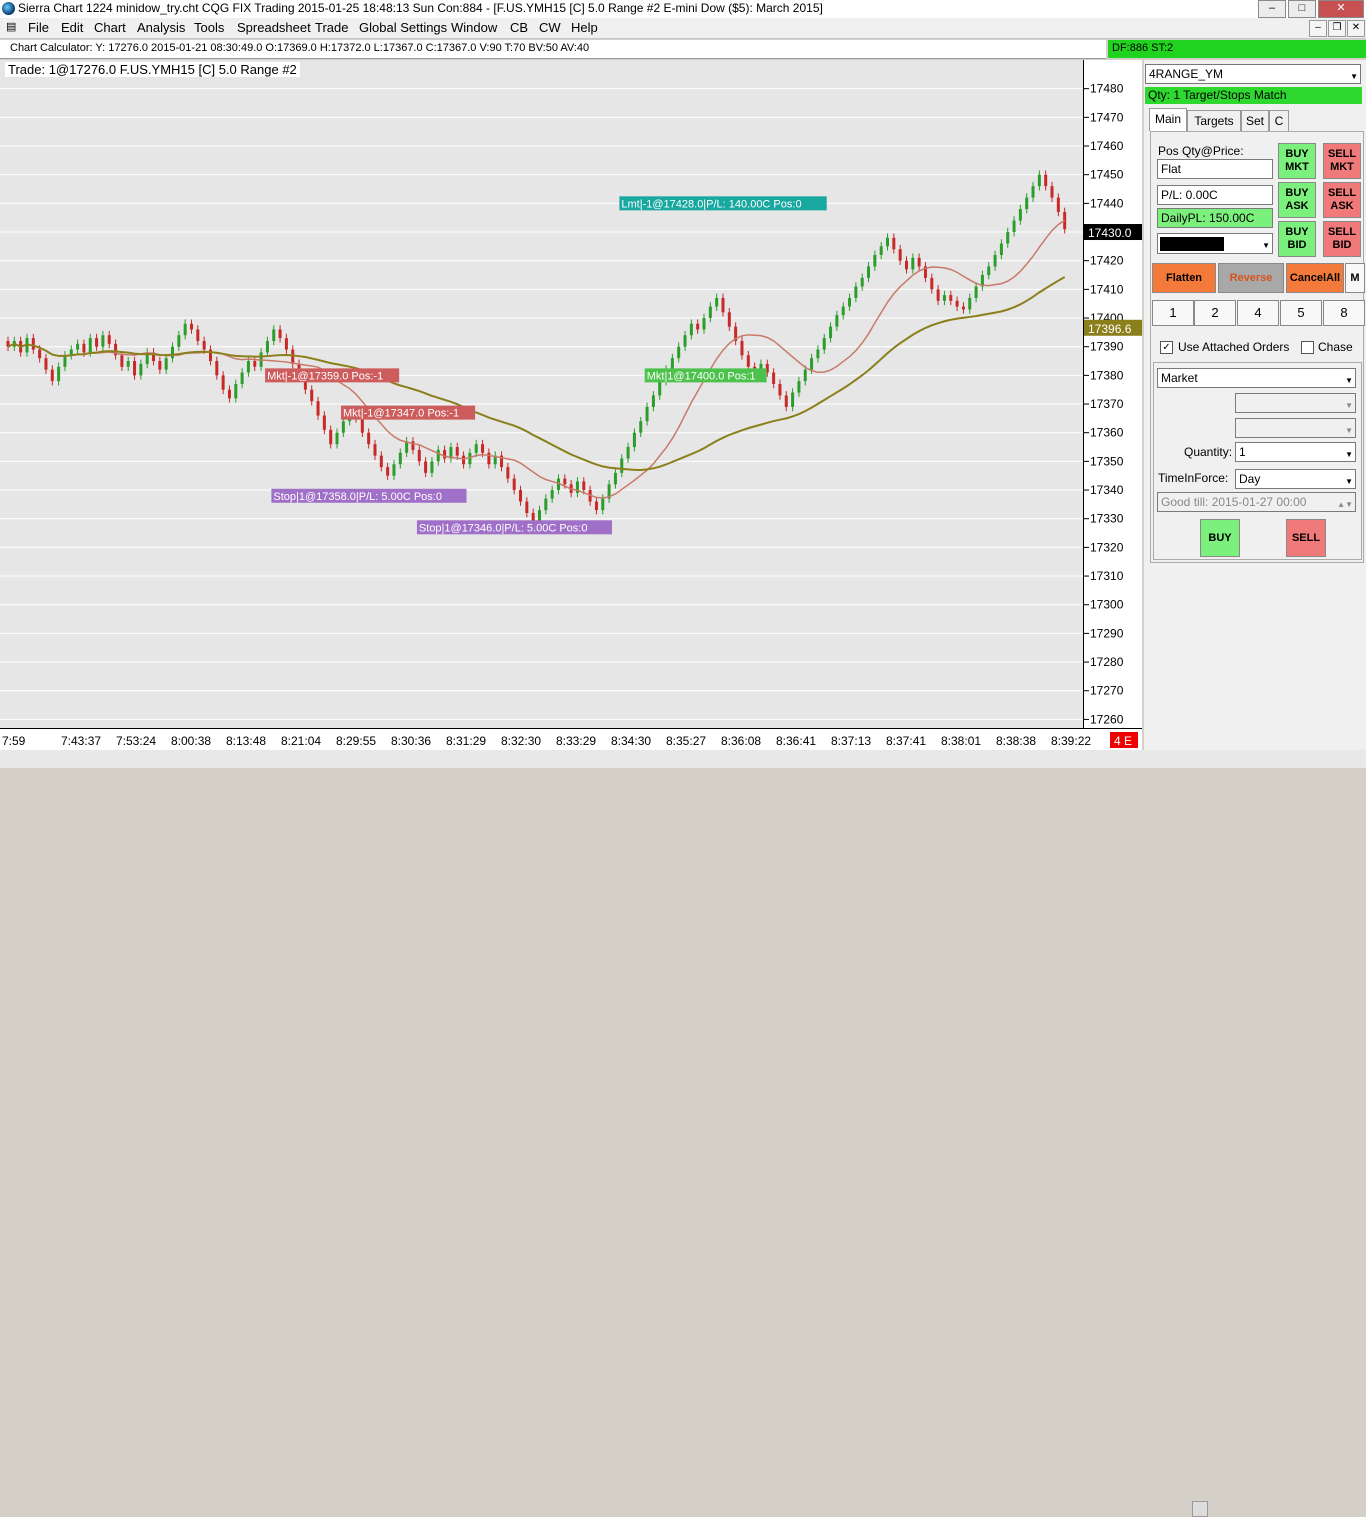  What do you see at coordinates (1295, 479) in the screenshot?
I see `tif-select: Day ▼` at bounding box center [1295, 479].